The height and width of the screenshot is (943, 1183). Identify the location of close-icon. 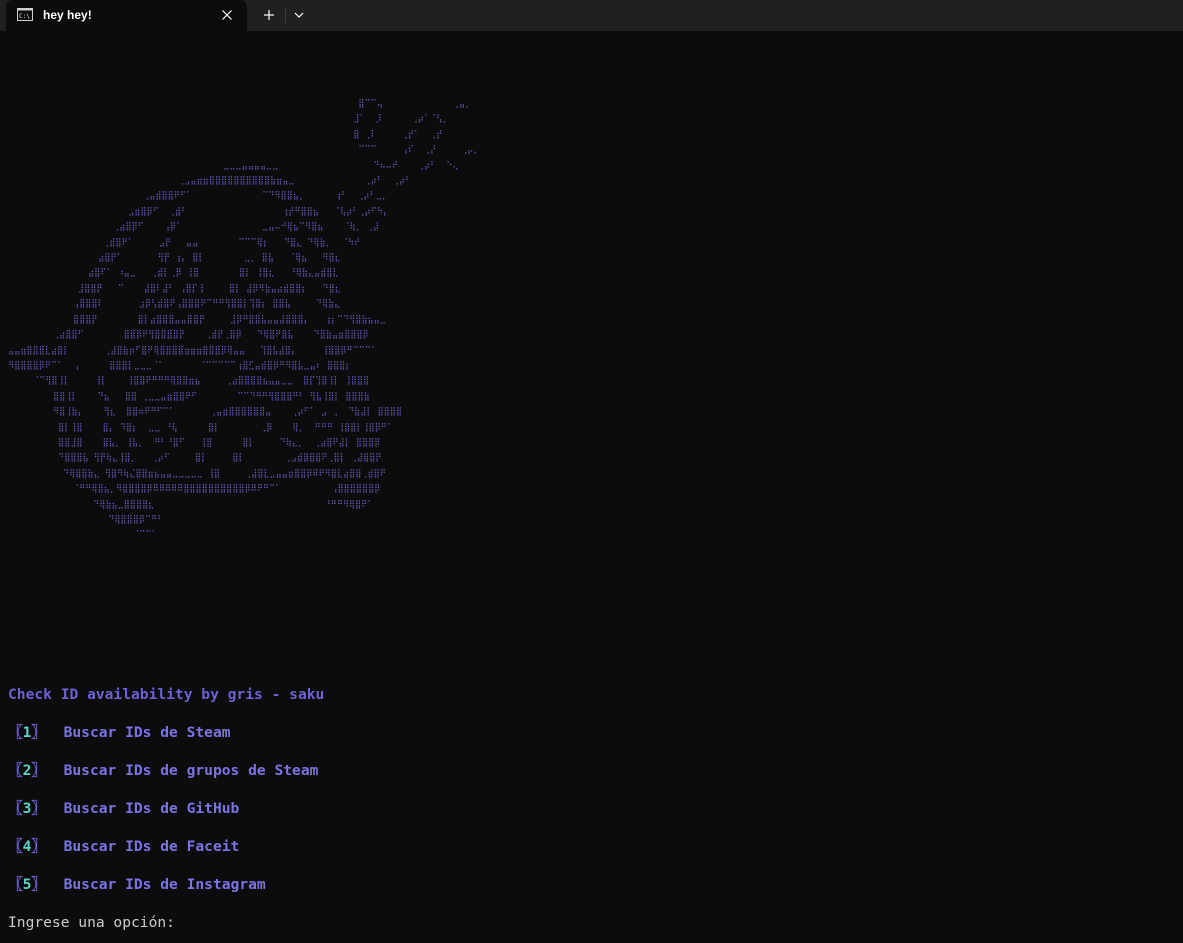
(227, 15).